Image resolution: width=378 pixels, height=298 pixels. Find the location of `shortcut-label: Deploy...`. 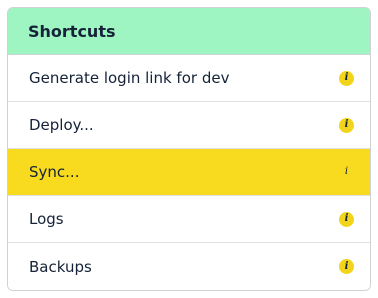

shortcut-label: Deploy... is located at coordinates (61, 125).